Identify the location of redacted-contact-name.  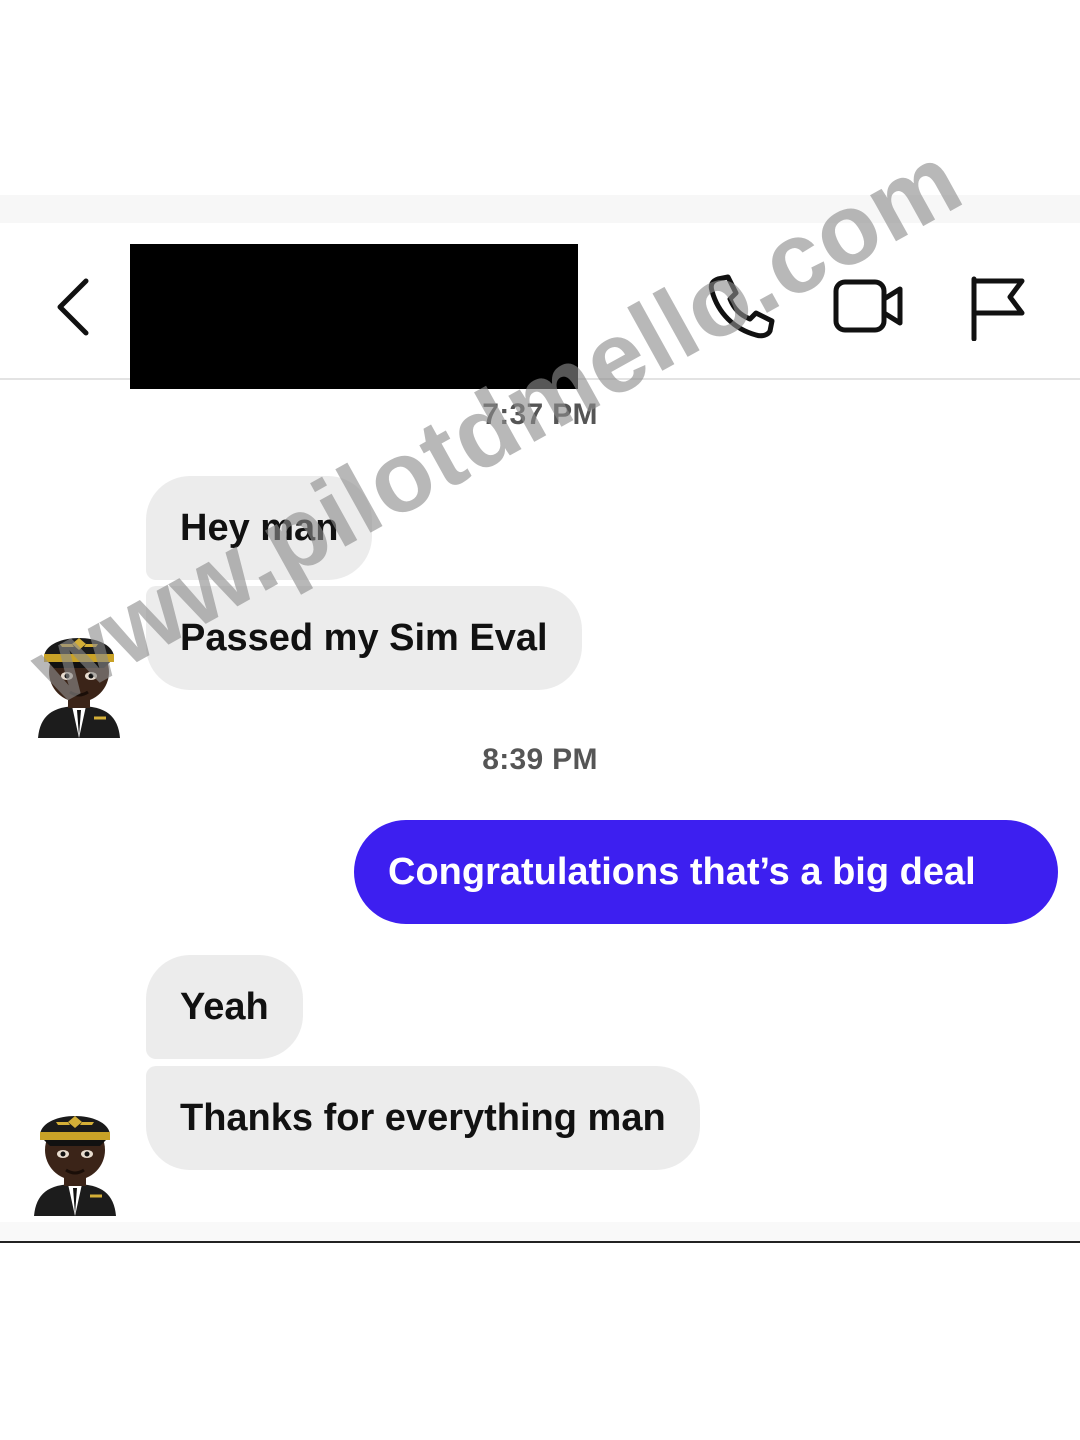
(354, 316).